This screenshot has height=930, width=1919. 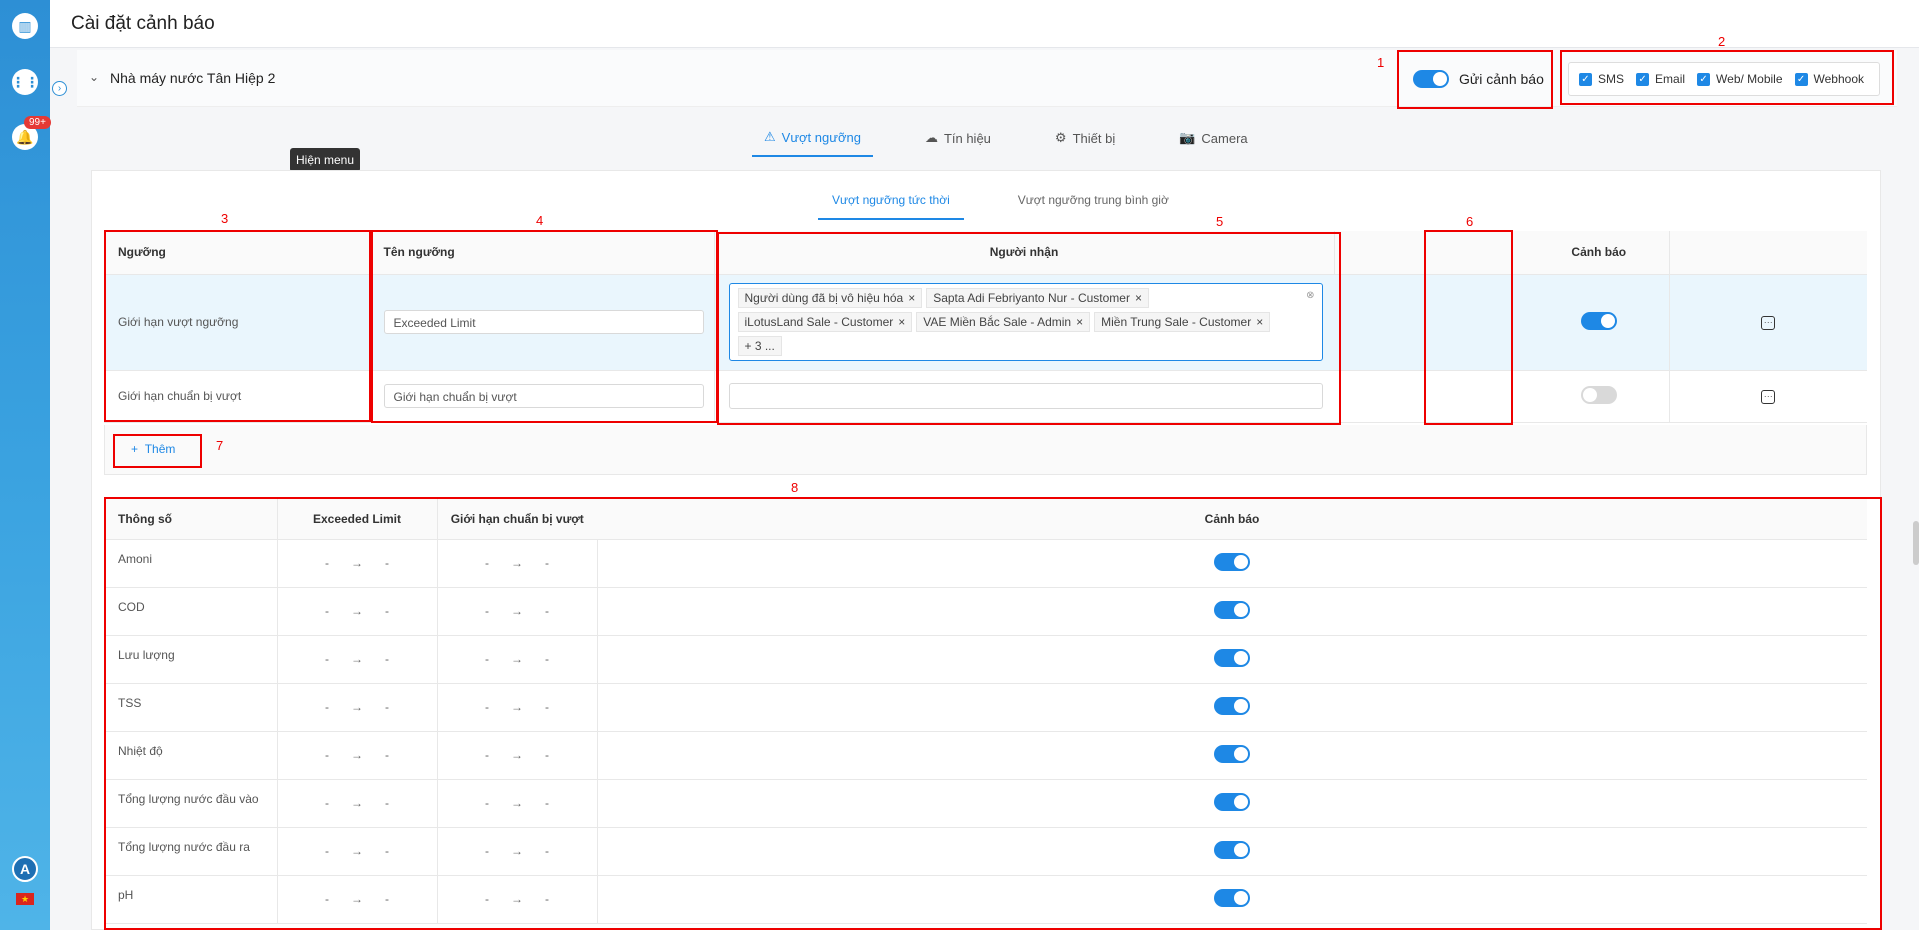 I want to click on send-alert-control: Gửi cảnh báo, so click(x=1478, y=79).